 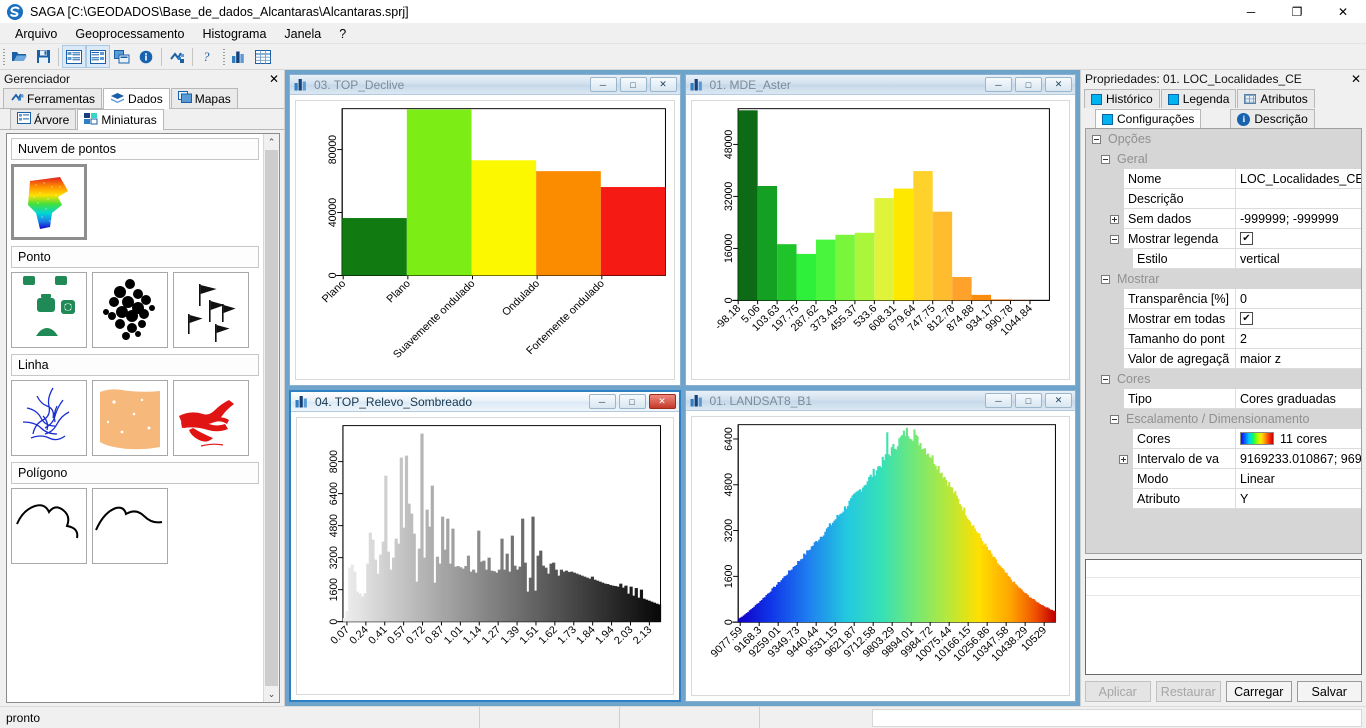 What do you see at coordinates (53, 98) in the screenshot?
I see `tab-ferramentas: Ferramentas` at bounding box center [53, 98].